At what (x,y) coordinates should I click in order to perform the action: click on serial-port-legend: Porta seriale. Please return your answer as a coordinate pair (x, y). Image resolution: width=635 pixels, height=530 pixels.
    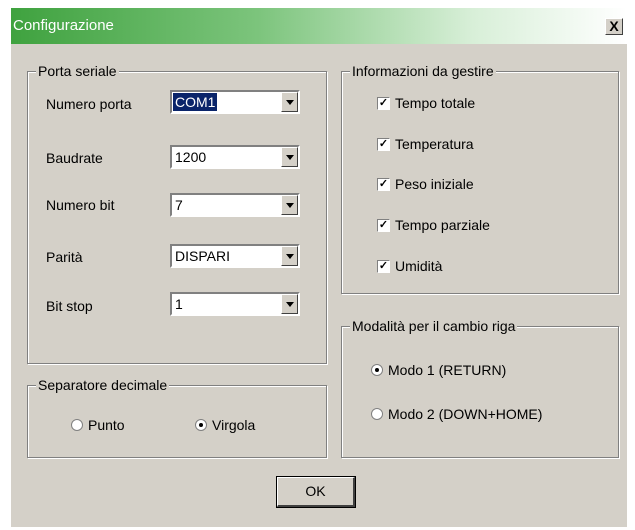
    Looking at the image, I should click on (77, 71).